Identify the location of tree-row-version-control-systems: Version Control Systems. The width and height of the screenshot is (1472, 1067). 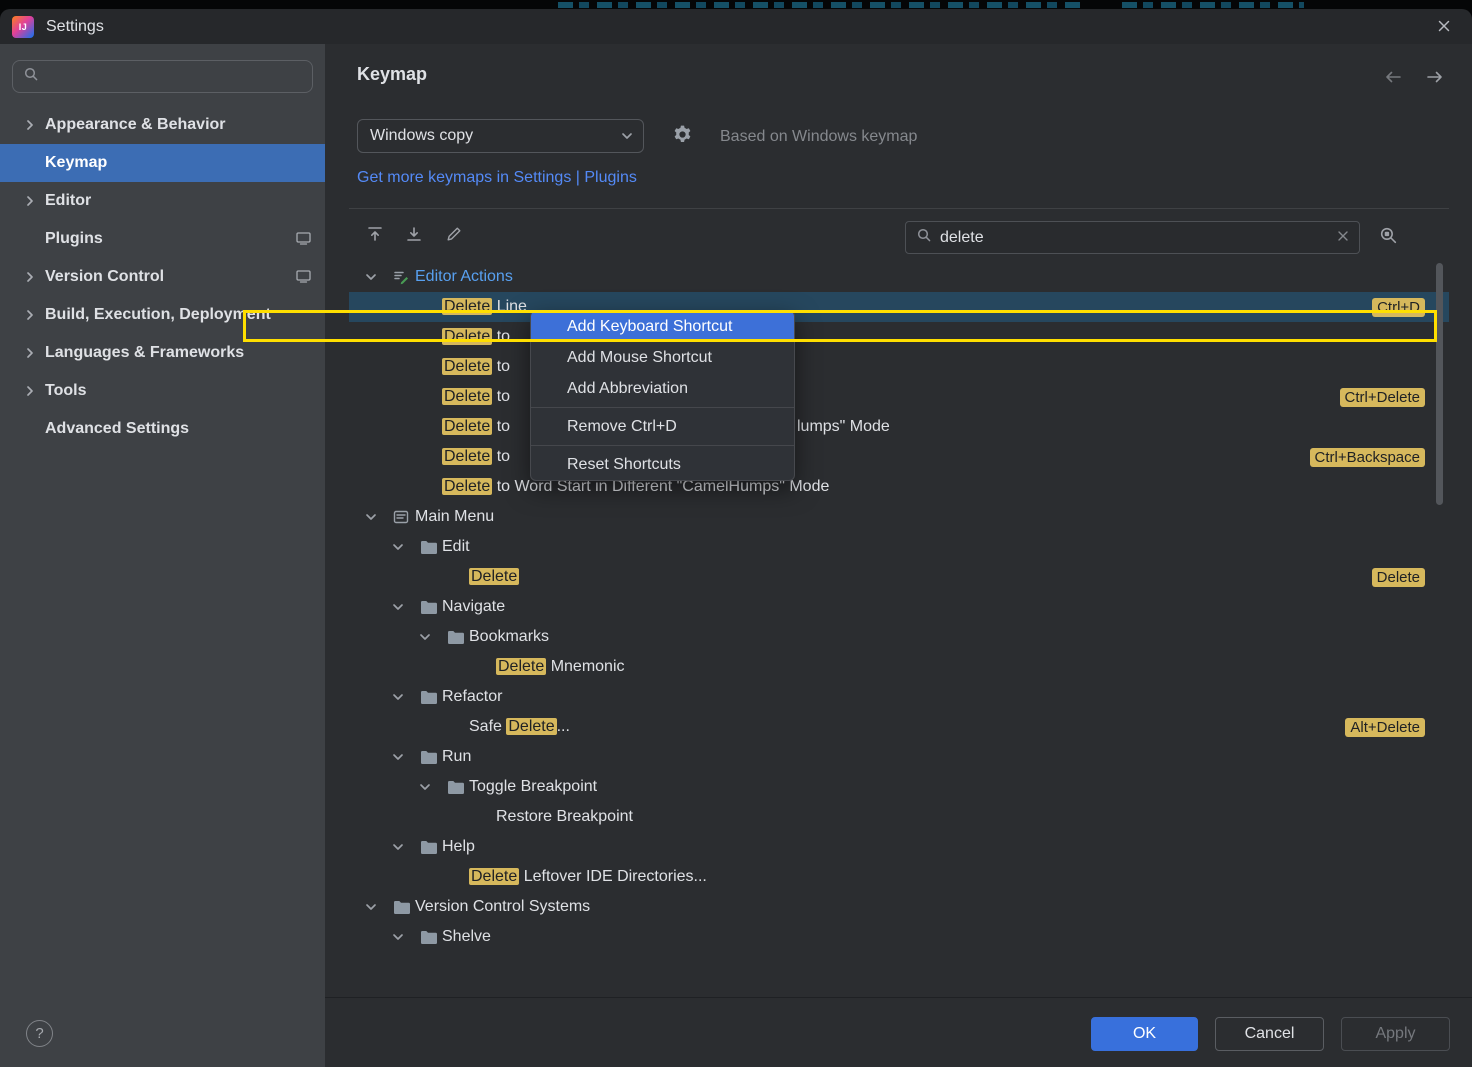
(899, 907).